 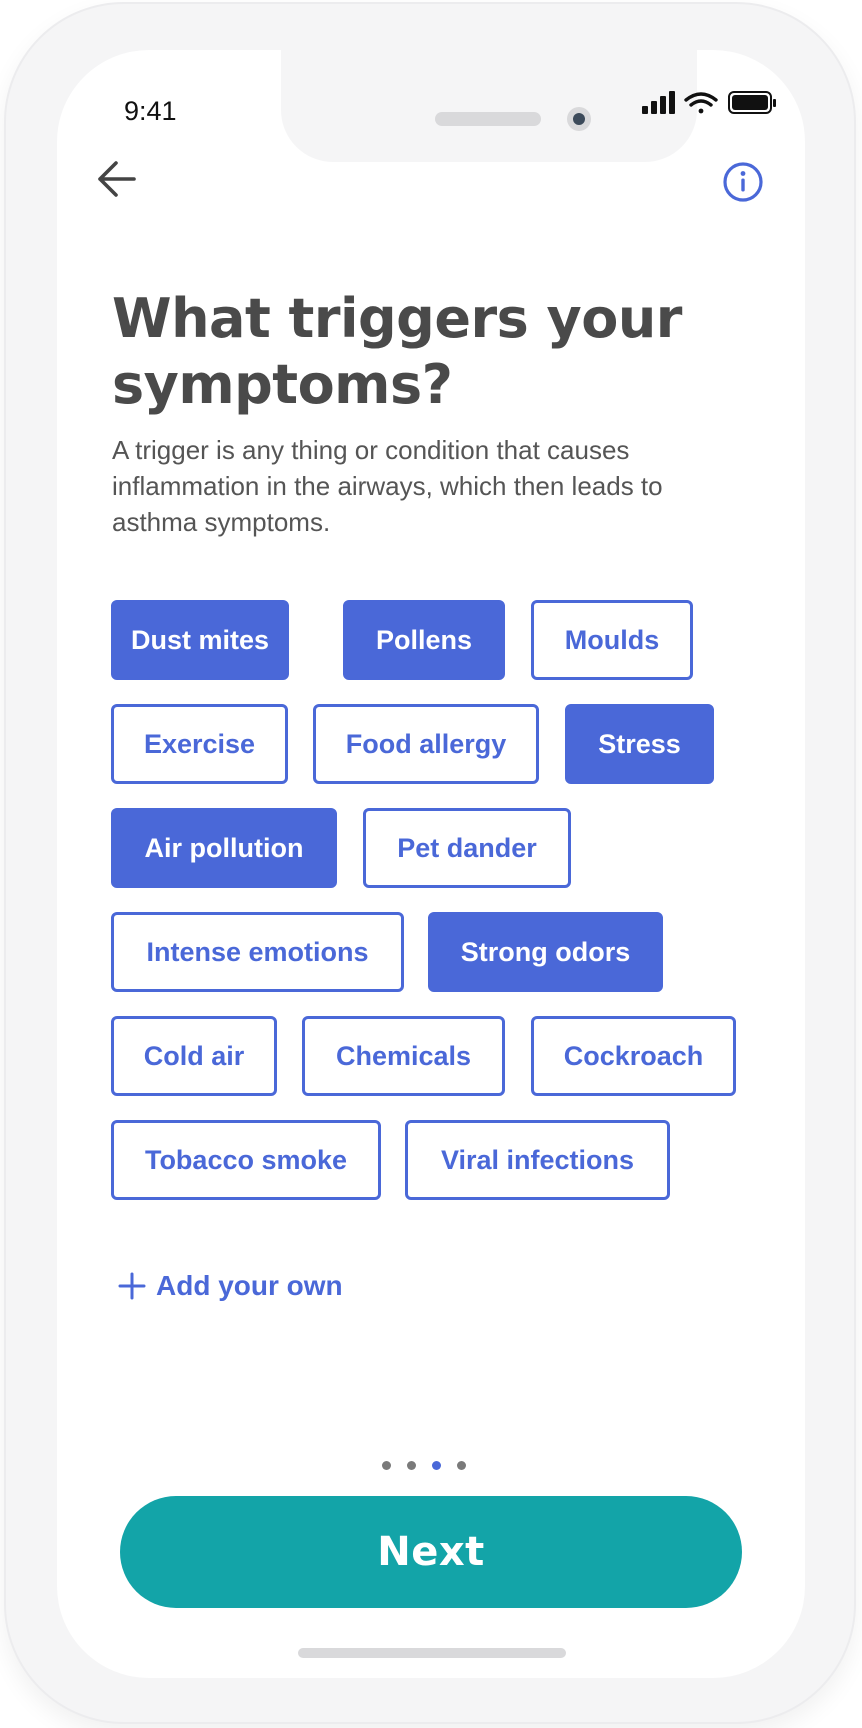 I want to click on next-button-label: Next, so click(x=431, y=1552).